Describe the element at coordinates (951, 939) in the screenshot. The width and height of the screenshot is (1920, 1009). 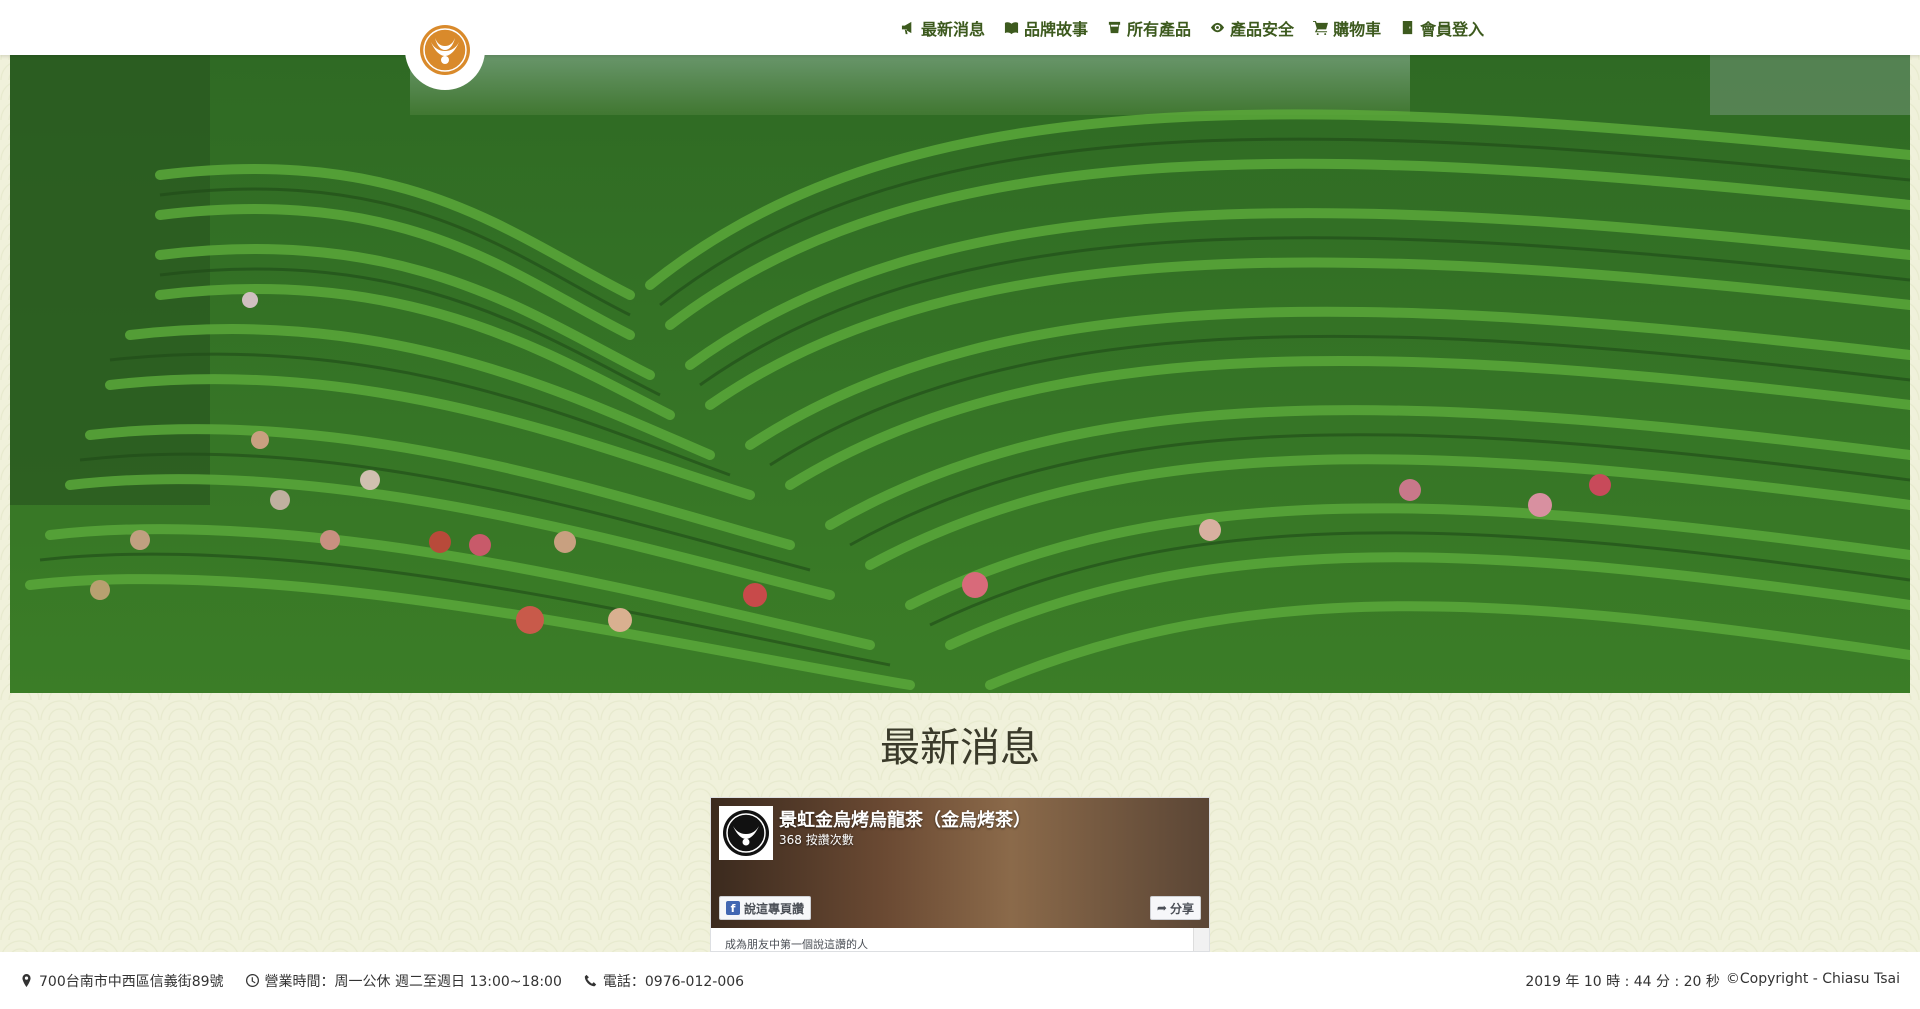
I see `fb-friends-text: 成為朋友中第一個說這讚的人` at that location.